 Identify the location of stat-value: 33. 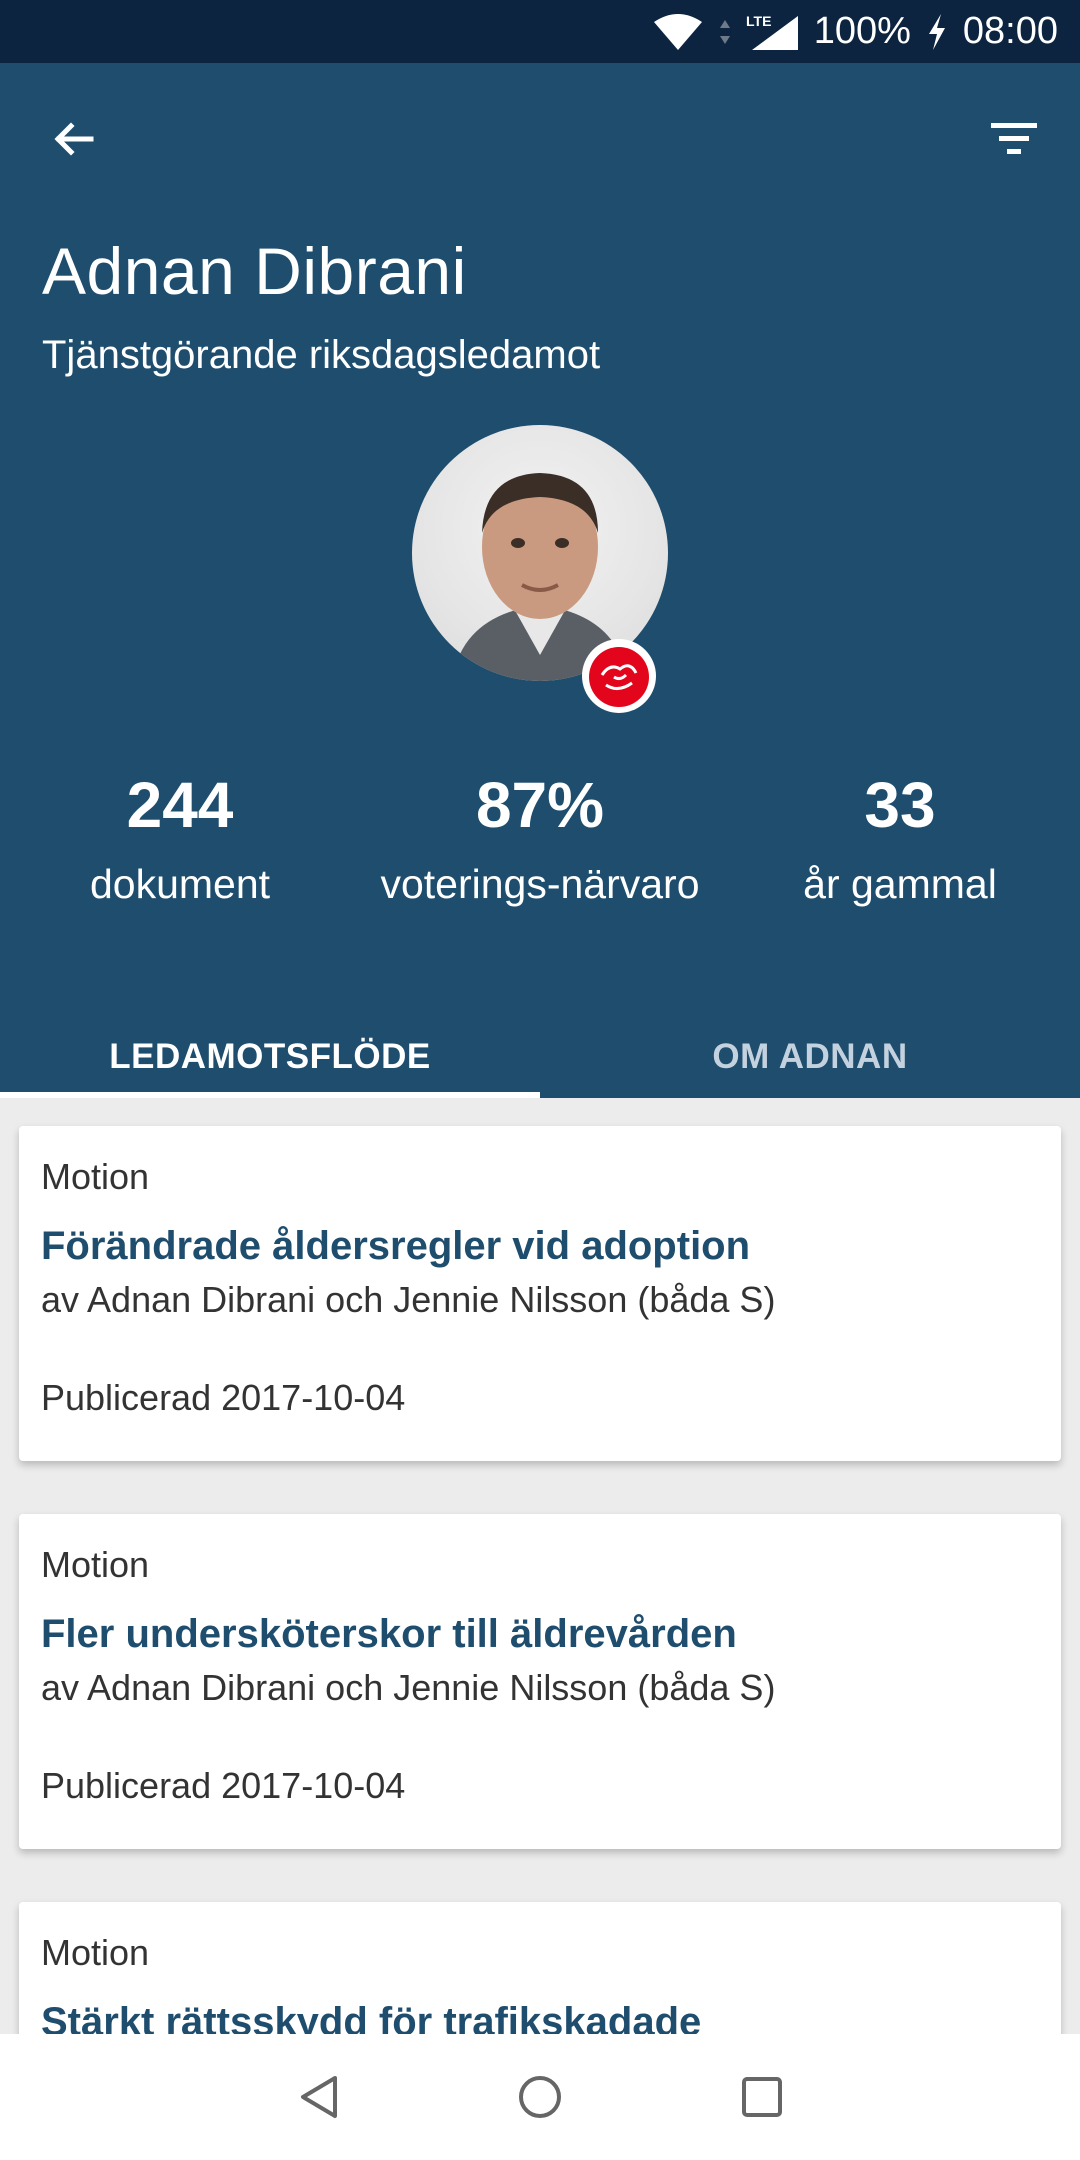
(900, 805).